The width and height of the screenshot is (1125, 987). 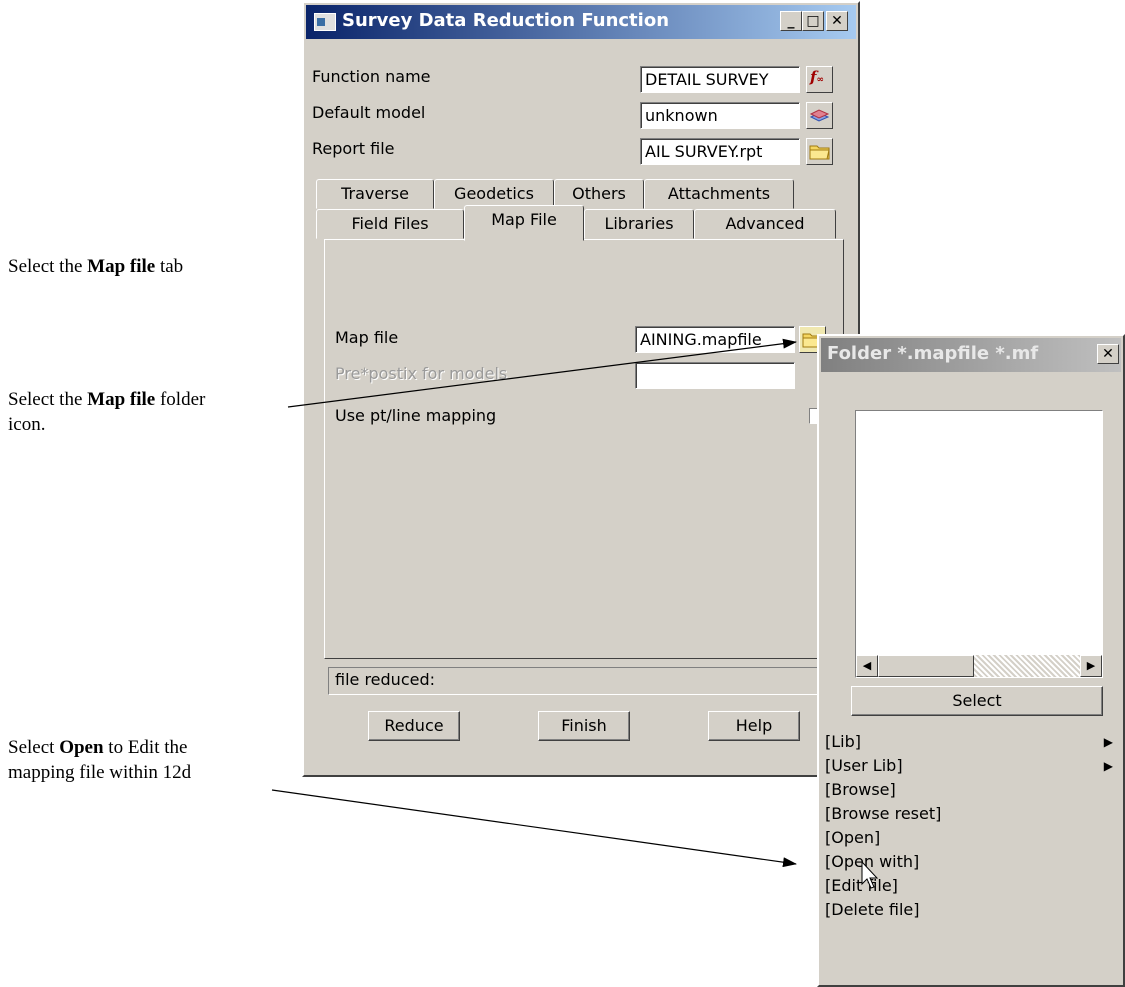 What do you see at coordinates (96, 266) in the screenshot?
I see `annotation-select-map-tab: Select the Map file tab` at bounding box center [96, 266].